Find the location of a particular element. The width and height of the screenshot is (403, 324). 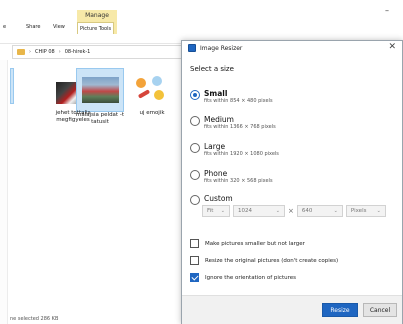

address-bar: › CHIP 08 › 08-hirek-1 is located at coordinates (97, 52).